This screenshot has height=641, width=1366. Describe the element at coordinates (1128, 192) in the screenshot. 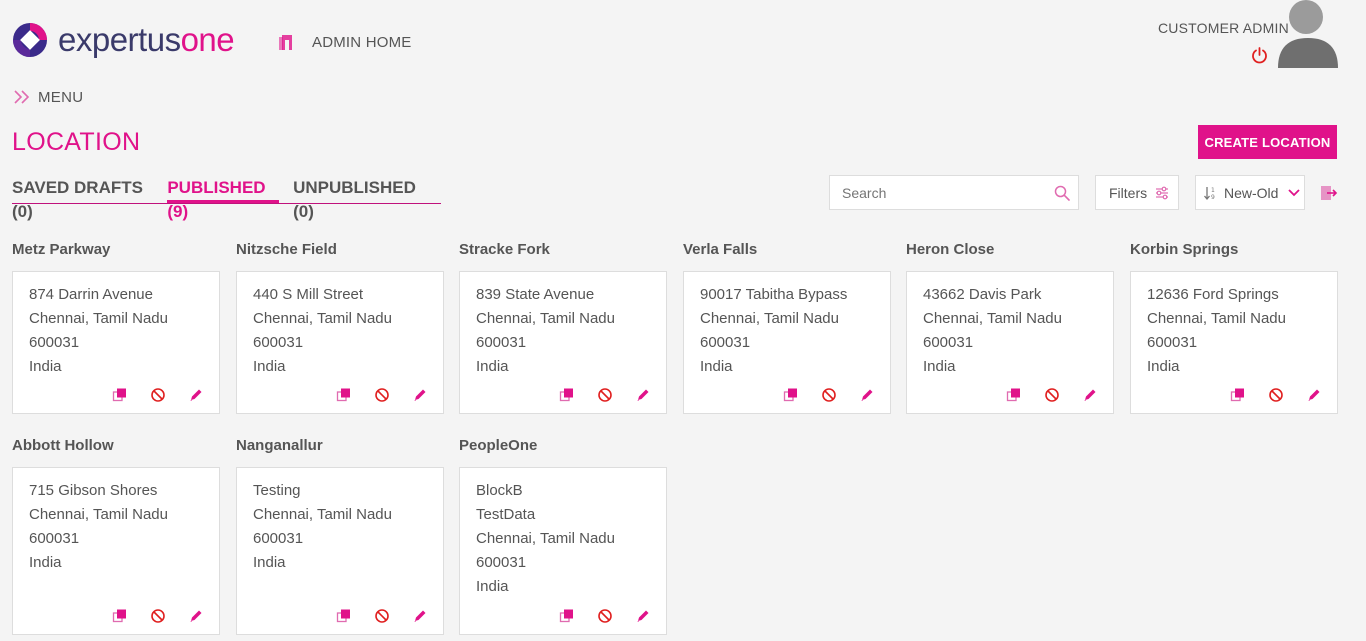

I see `filters-label: Filters` at that location.